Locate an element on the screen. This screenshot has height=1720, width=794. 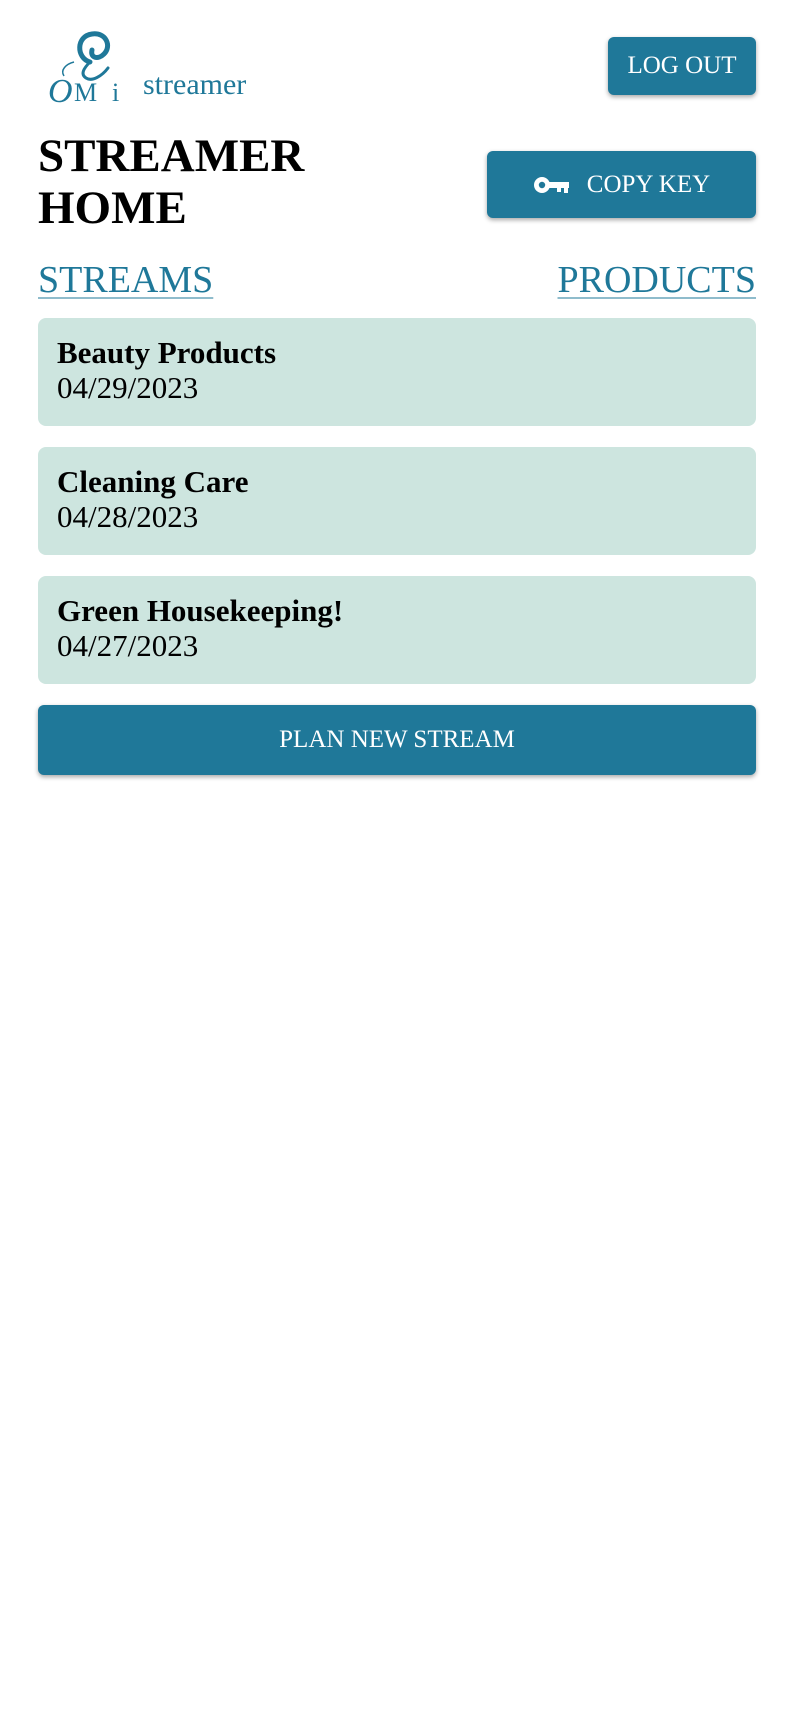
products-link: PRODUCTS is located at coordinates (657, 280).